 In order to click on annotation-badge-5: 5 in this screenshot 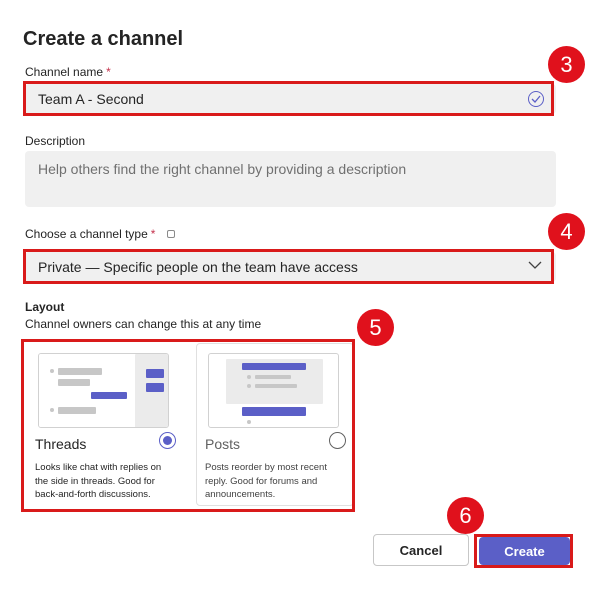, I will do `click(375, 327)`.